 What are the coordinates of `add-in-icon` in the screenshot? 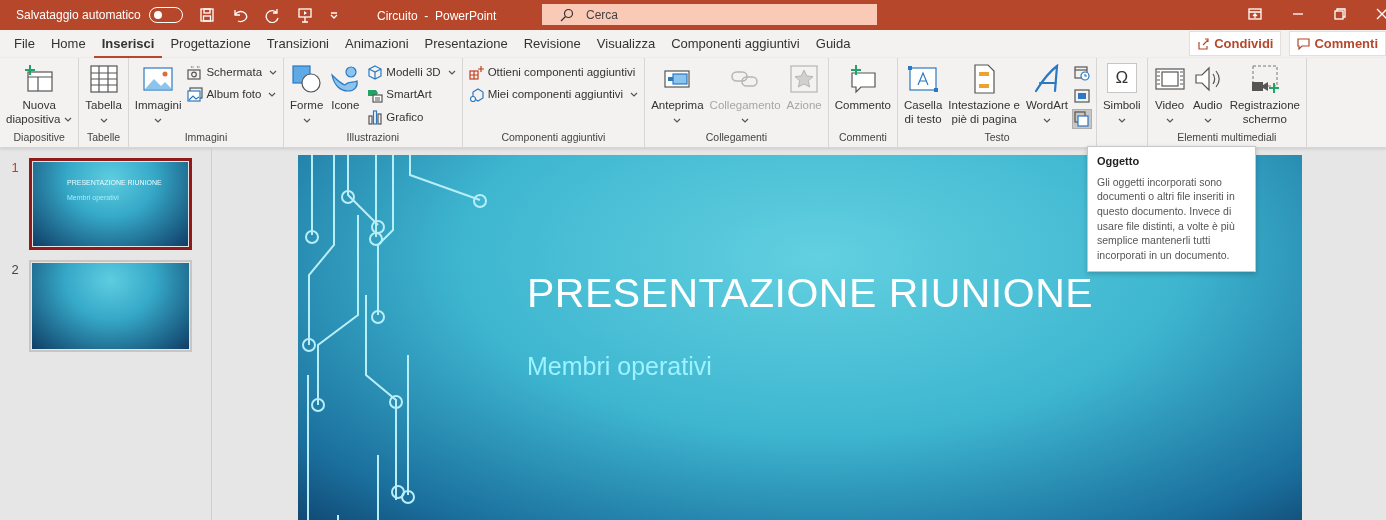 It's located at (476, 72).